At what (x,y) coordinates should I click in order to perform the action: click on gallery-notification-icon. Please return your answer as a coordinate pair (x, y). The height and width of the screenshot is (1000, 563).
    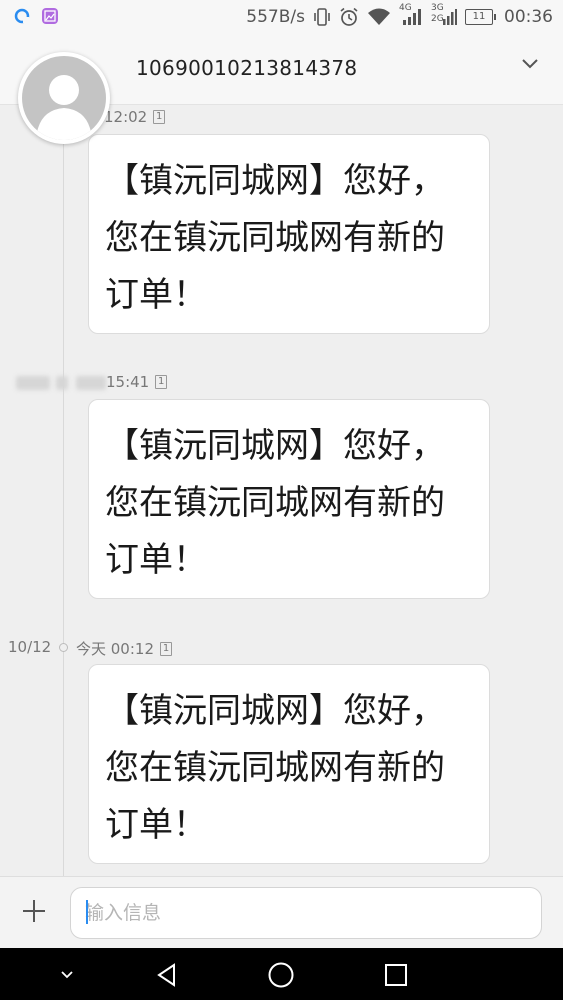
    Looking at the image, I should click on (50, 16).